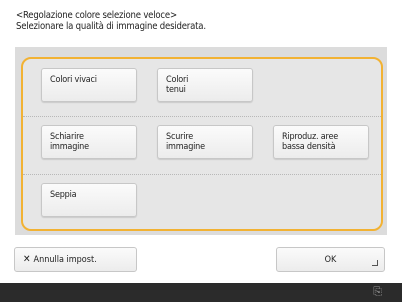 This screenshot has width=402, height=302. What do you see at coordinates (89, 200) in the screenshot?
I see `option-seppia-button: Seppia` at bounding box center [89, 200].